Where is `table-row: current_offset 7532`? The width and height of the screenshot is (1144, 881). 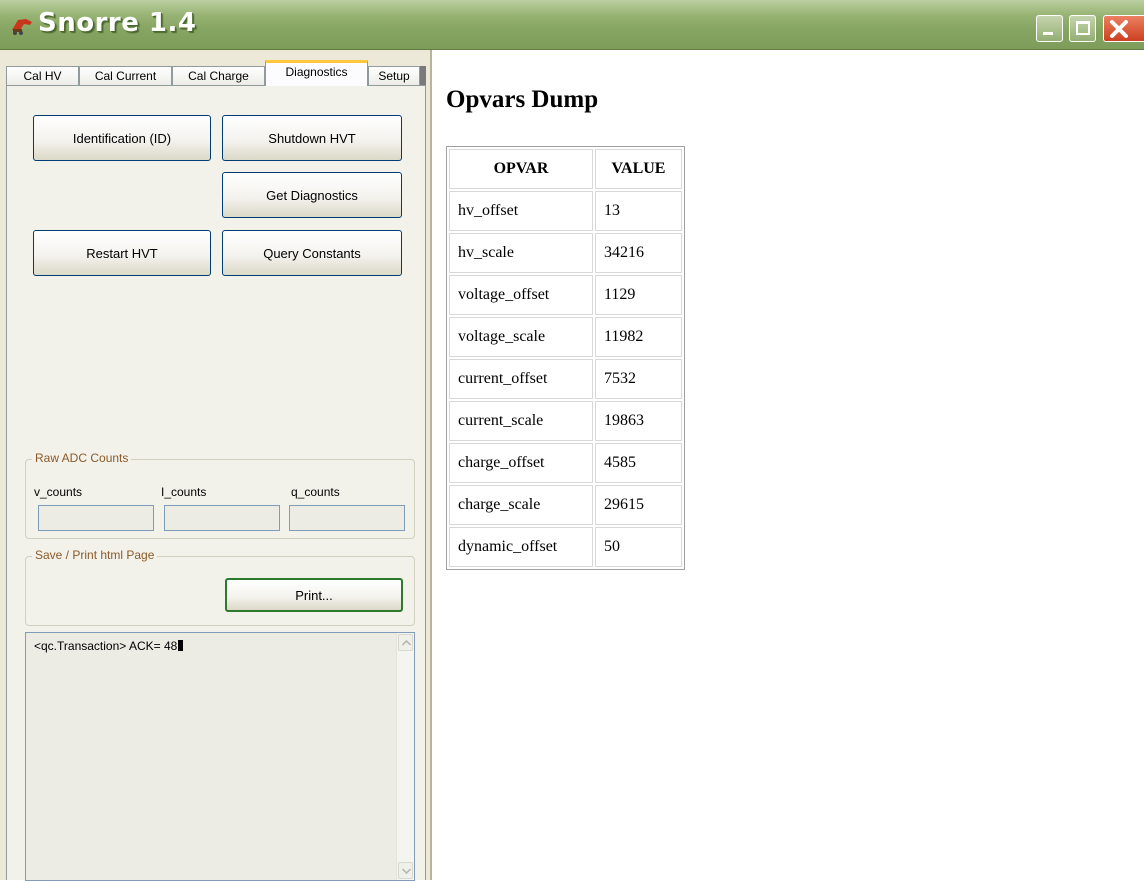 table-row: current_offset 7532 is located at coordinates (565, 379).